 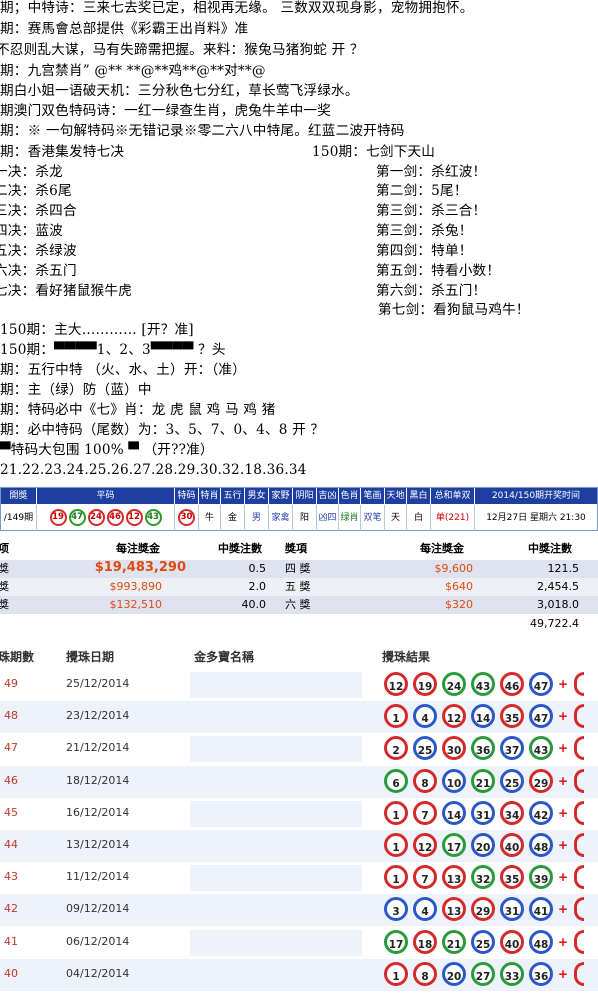 What do you see at coordinates (424, 231) in the screenshot?
I see `jian-item: 第三剑：杀兔！` at bounding box center [424, 231].